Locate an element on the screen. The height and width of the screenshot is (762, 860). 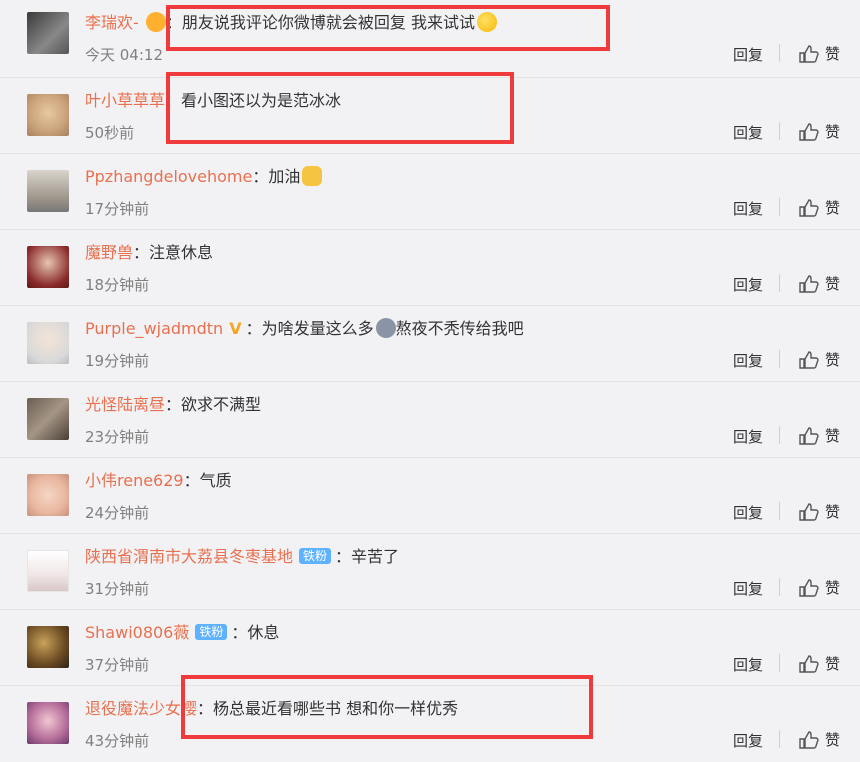
username: 叶小草草草 is located at coordinates (125, 100).